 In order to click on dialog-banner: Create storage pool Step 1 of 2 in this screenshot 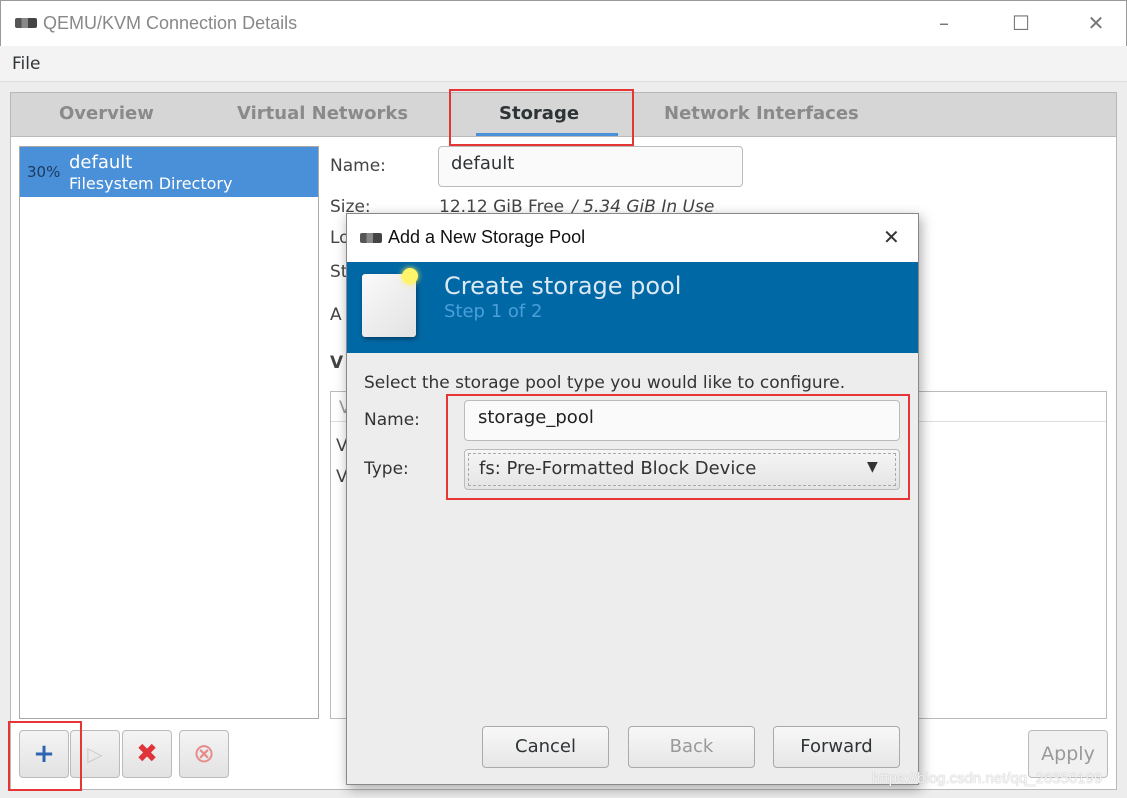, I will do `click(632, 307)`.